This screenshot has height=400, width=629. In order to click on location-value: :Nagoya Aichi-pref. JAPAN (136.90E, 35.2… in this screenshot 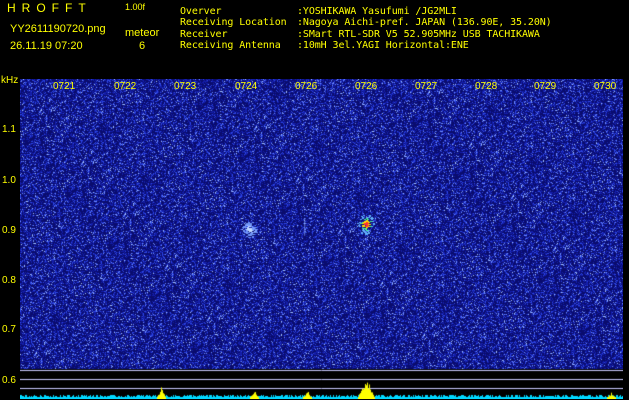, I will do `click(424, 22)`.